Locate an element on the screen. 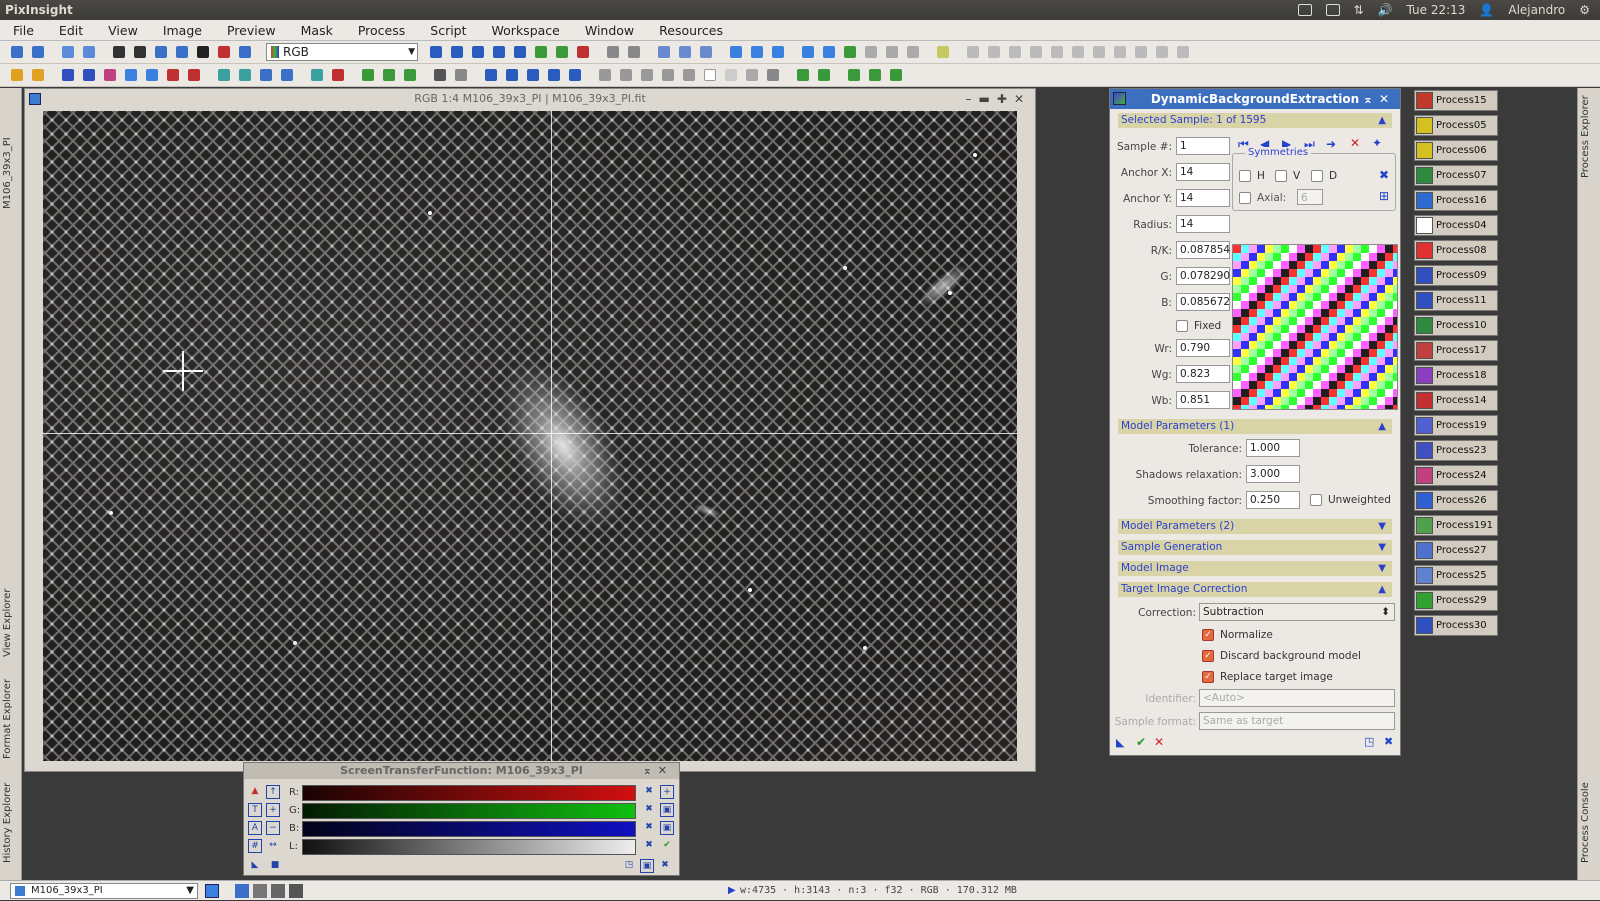 This screenshot has height=901, width=1600. contrast-icon is located at coordinates (203, 52).